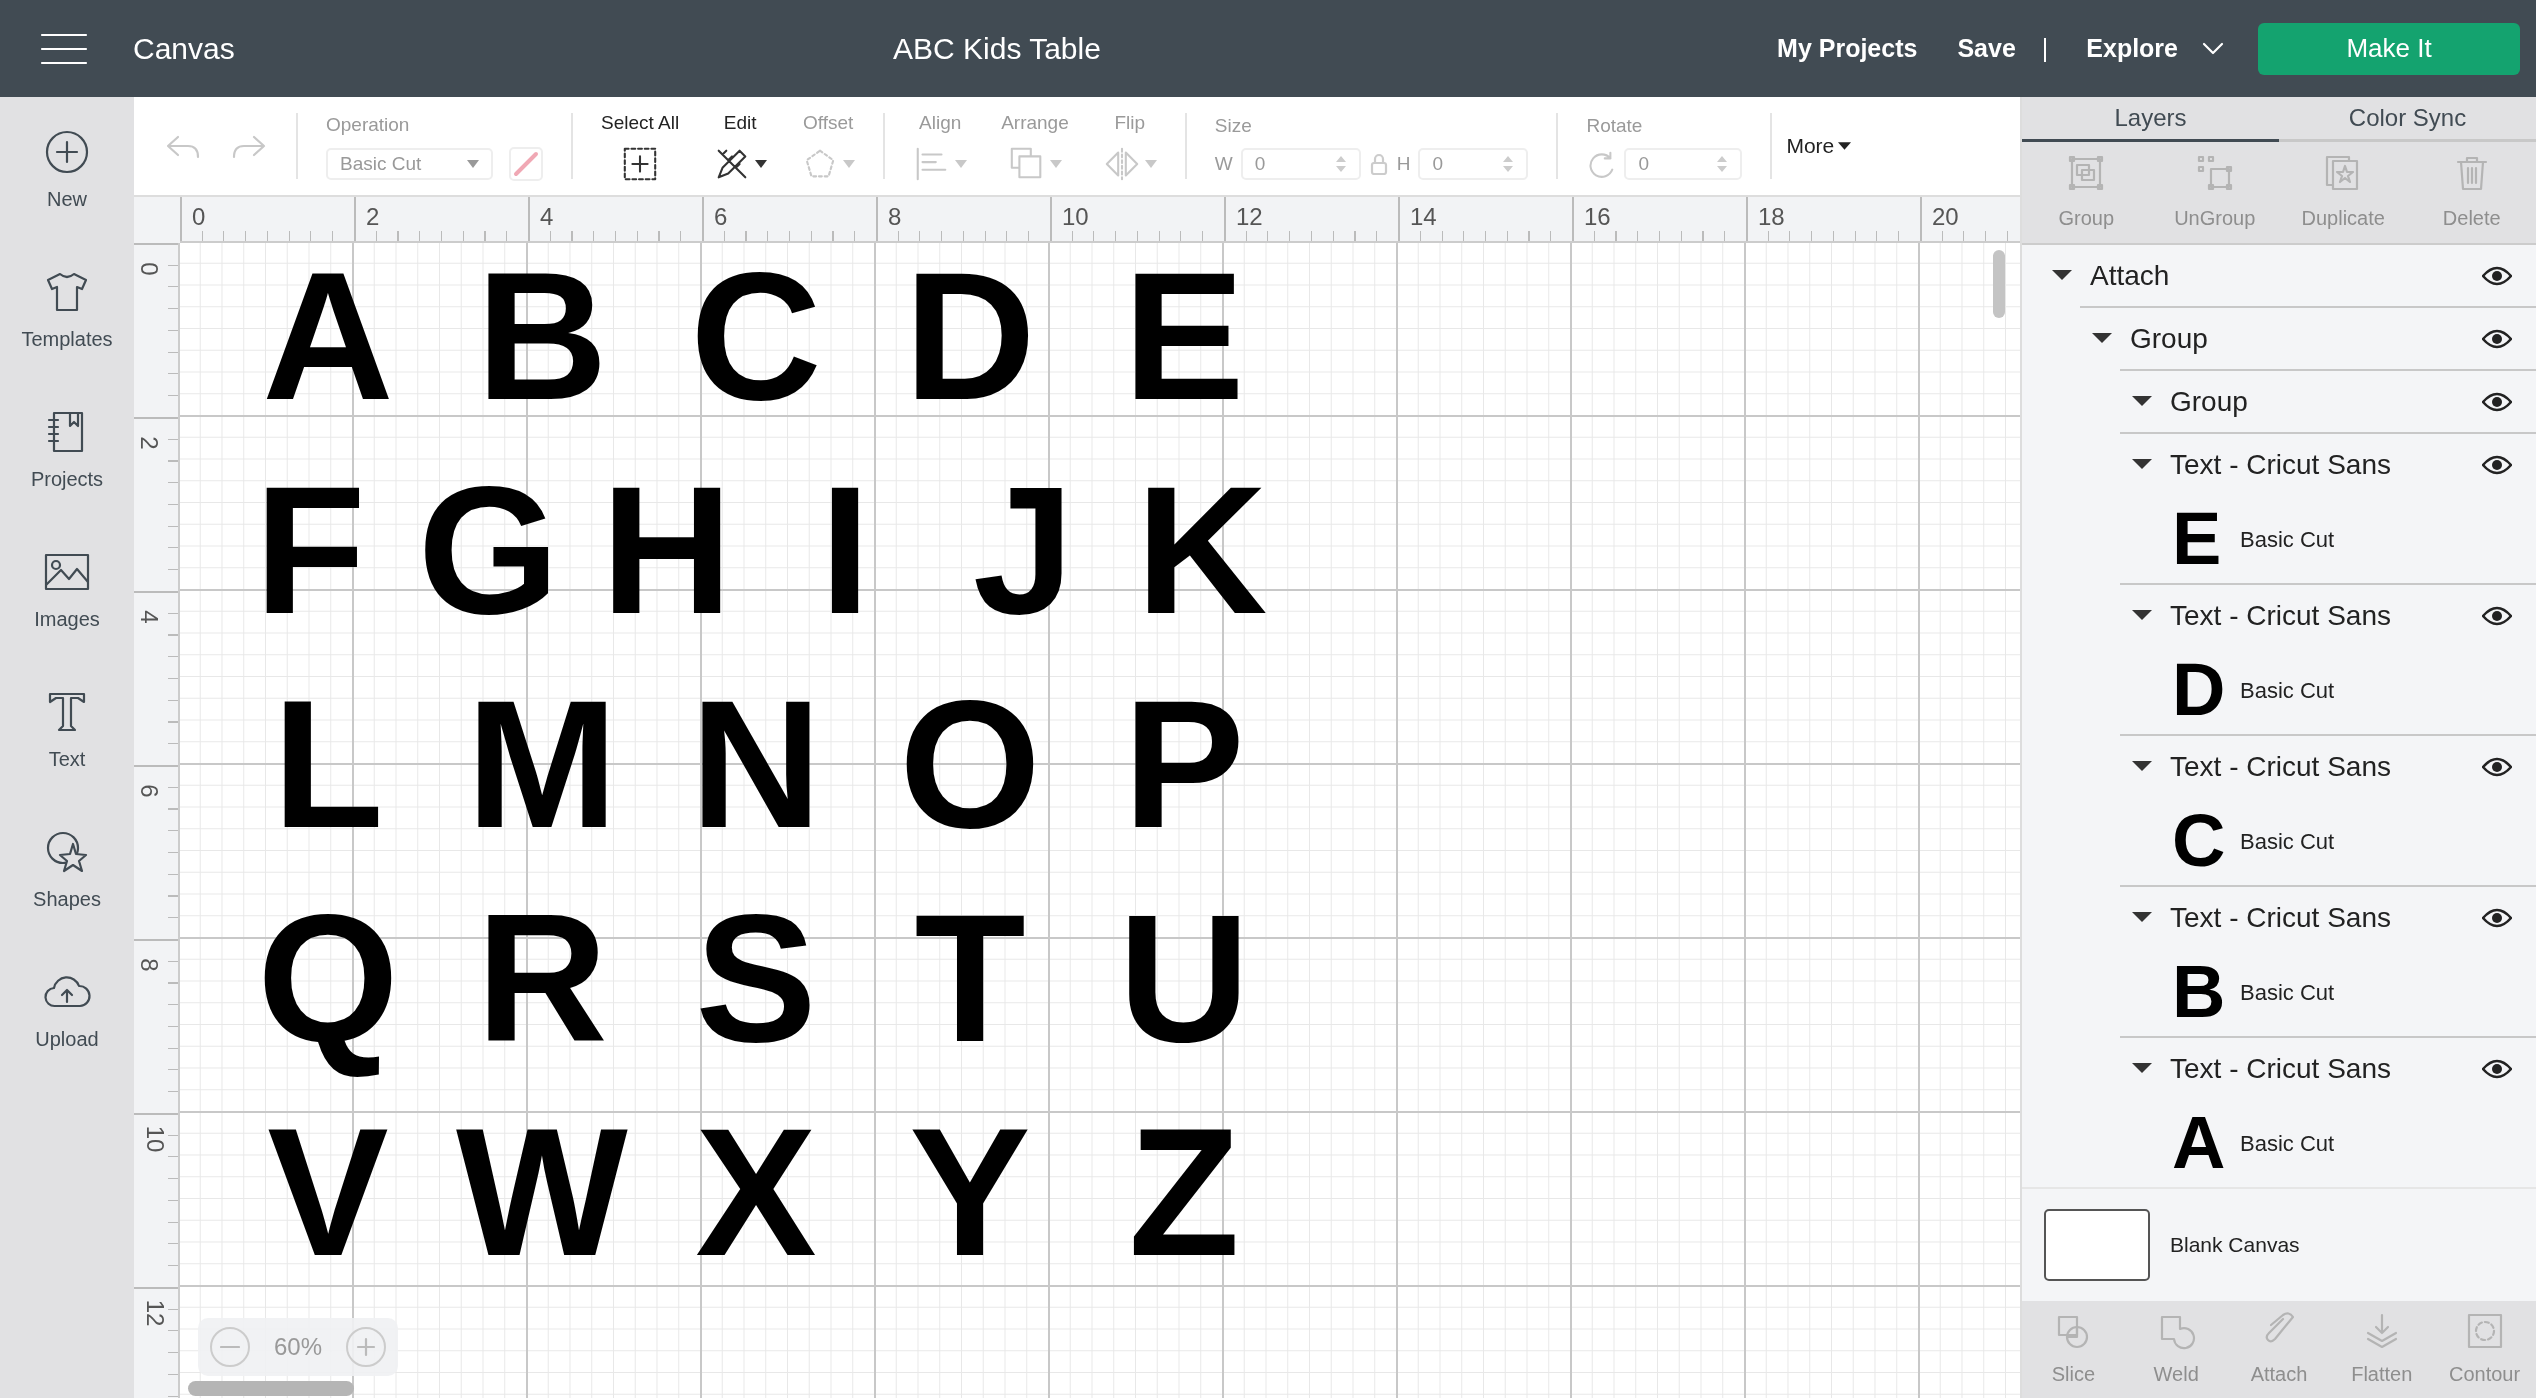 The width and height of the screenshot is (2536, 1398). What do you see at coordinates (970, 350) in the screenshot?
I see `canvas-letter: D` at bounding box center [970, 350].